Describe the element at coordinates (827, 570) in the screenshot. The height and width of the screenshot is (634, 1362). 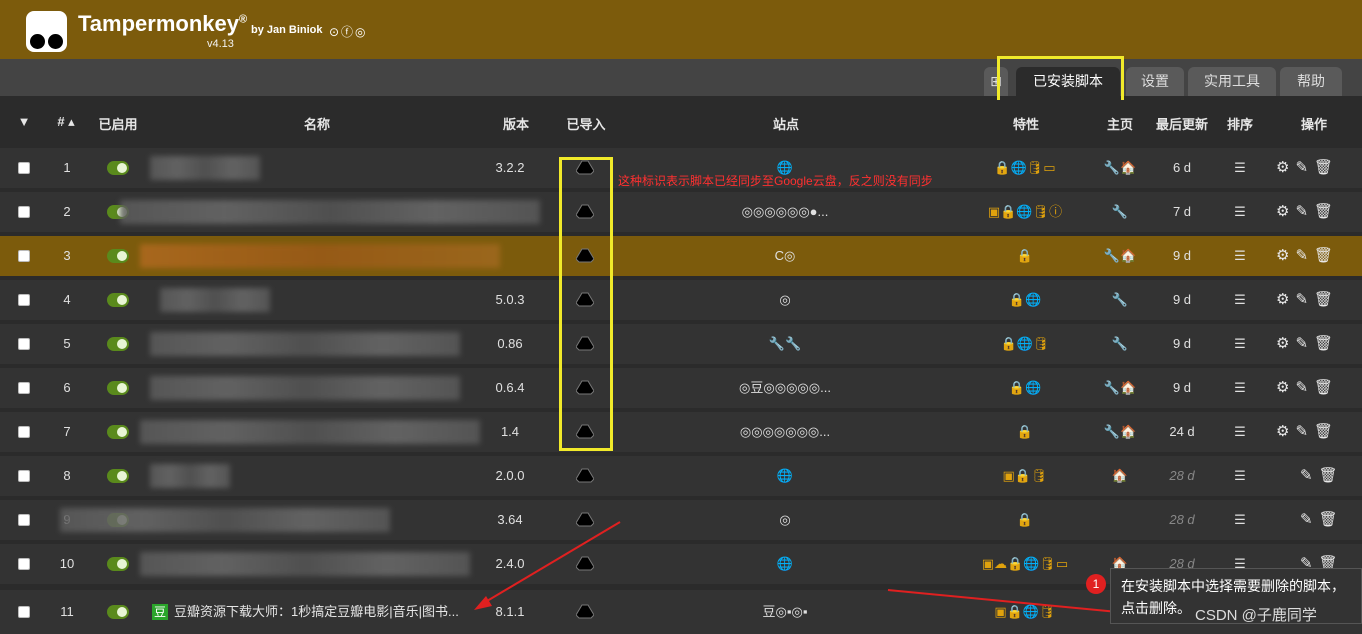
I see `red-arrows` at that location.